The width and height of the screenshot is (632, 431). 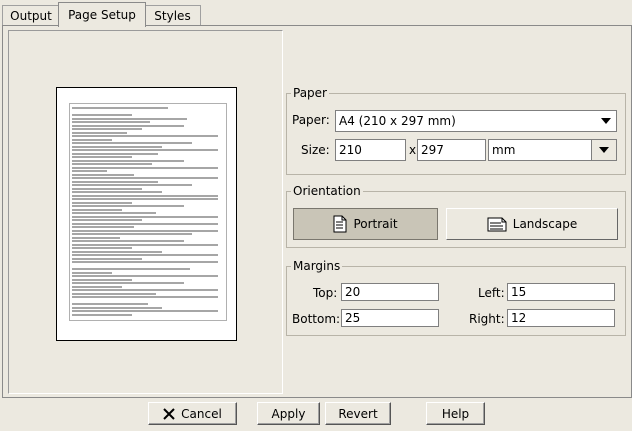 I want to click on paper-select-value: A4 (210 x 297 mm), so click(x=397, y=121).